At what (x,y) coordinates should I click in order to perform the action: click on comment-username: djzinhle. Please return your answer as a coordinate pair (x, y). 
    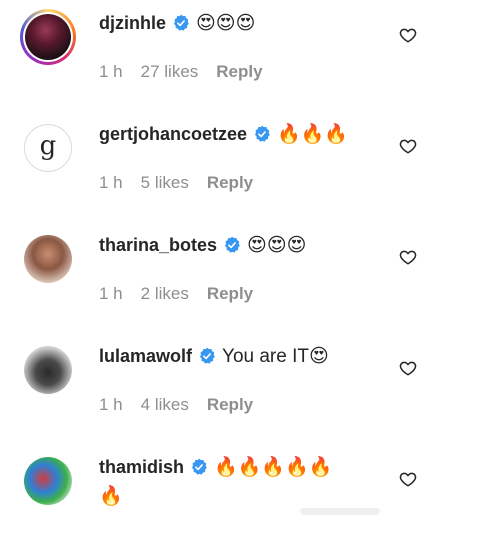
    Looking at the image, I should click on (132, 23).